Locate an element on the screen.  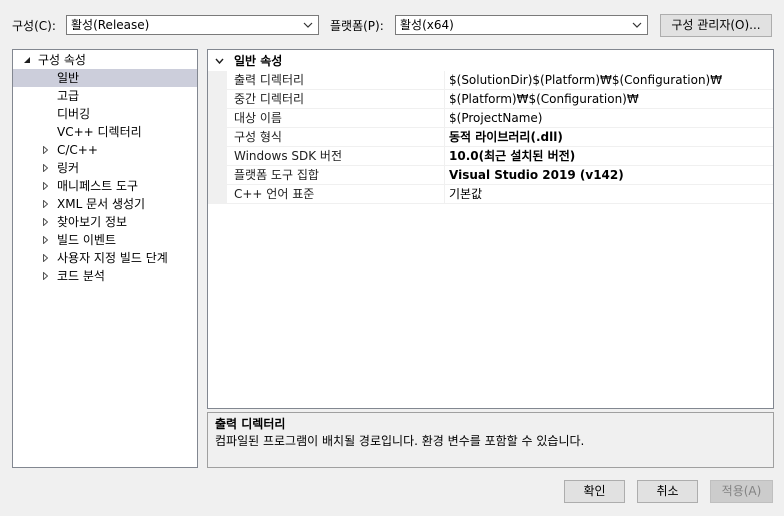
configuration-label: 구성(C): is located at coordinates (34, 26).